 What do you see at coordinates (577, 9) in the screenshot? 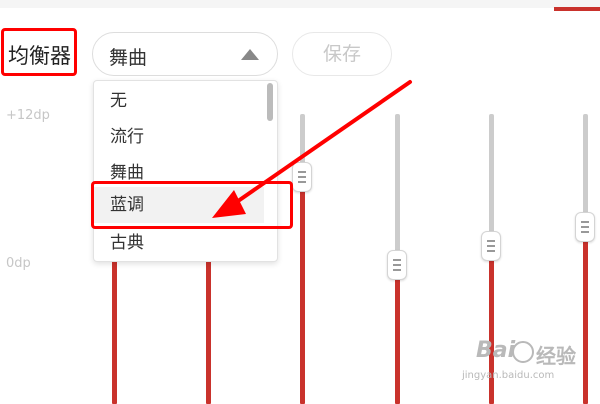
I see `top-bar-accent` at bounding box center [577, 9].